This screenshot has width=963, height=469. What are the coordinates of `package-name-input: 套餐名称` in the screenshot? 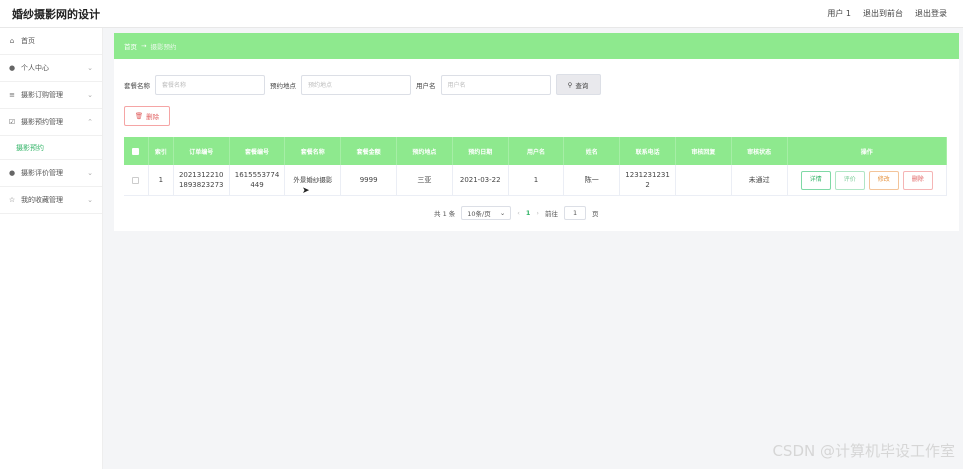 It's located at (210, 84).